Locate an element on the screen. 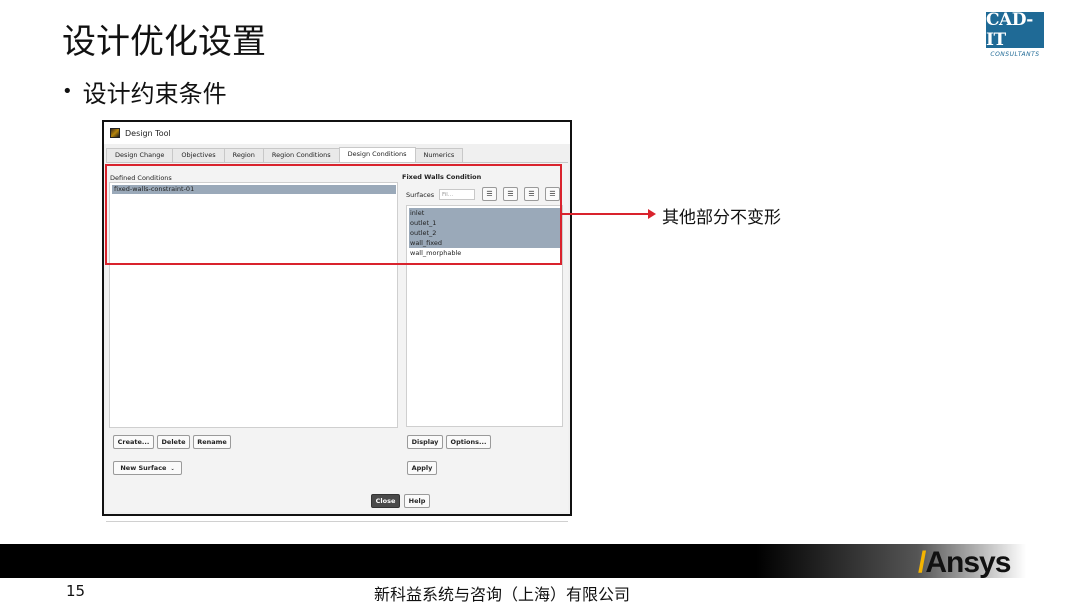 The width and height of the screenshot is (1080, 608). delete-button: Delete is located at coordinates (173, 442).